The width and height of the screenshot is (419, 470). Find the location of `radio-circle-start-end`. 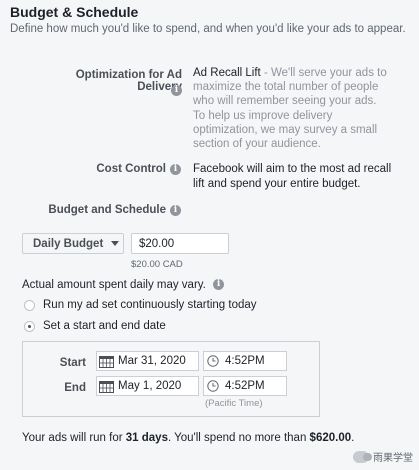

radio-circle-start-end is located at coordinates (29, 326).